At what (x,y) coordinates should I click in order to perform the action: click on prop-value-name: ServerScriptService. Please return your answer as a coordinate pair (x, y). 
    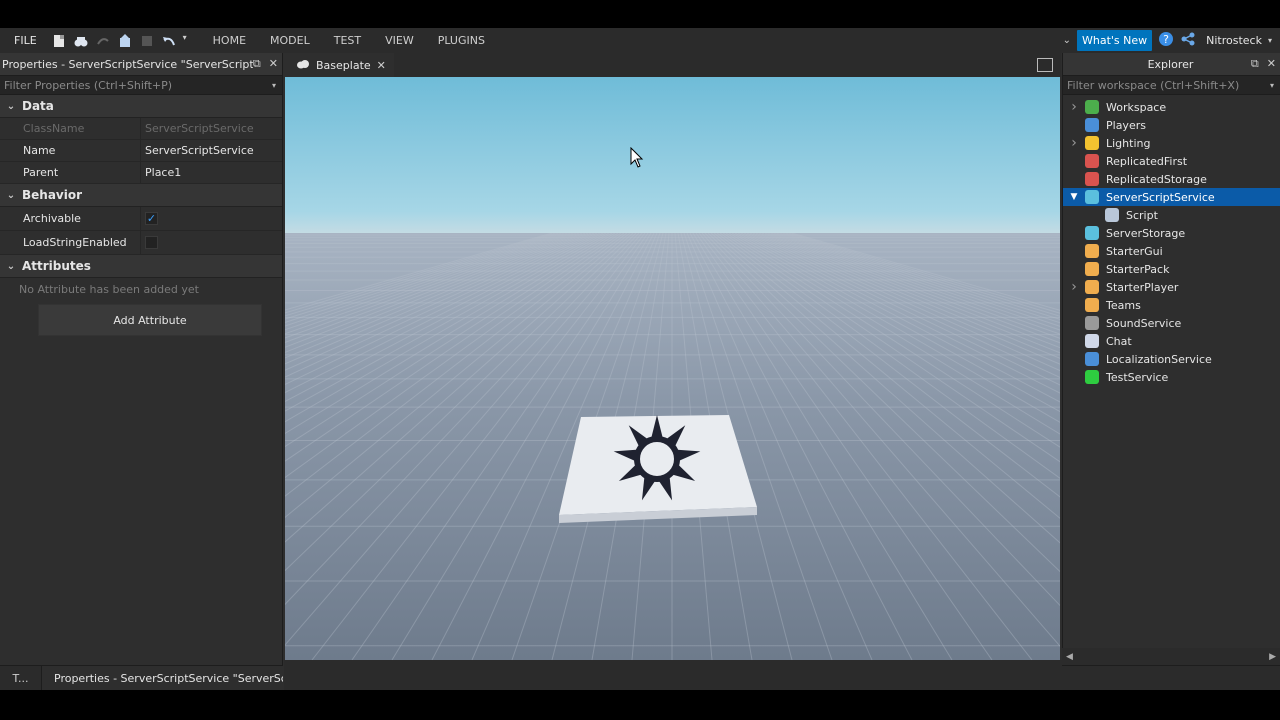
    Looking at the image, I should click on (197, 150).